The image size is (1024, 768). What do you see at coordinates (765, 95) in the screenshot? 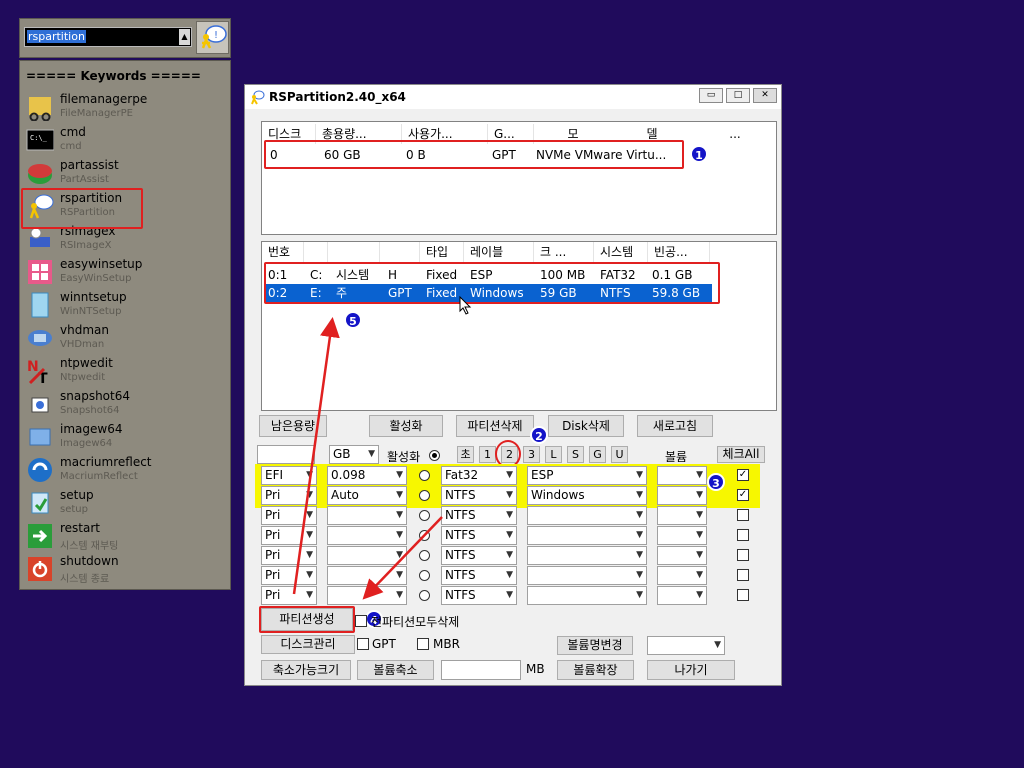
I see `close-button: ✕` at bounding box center [765, 95].